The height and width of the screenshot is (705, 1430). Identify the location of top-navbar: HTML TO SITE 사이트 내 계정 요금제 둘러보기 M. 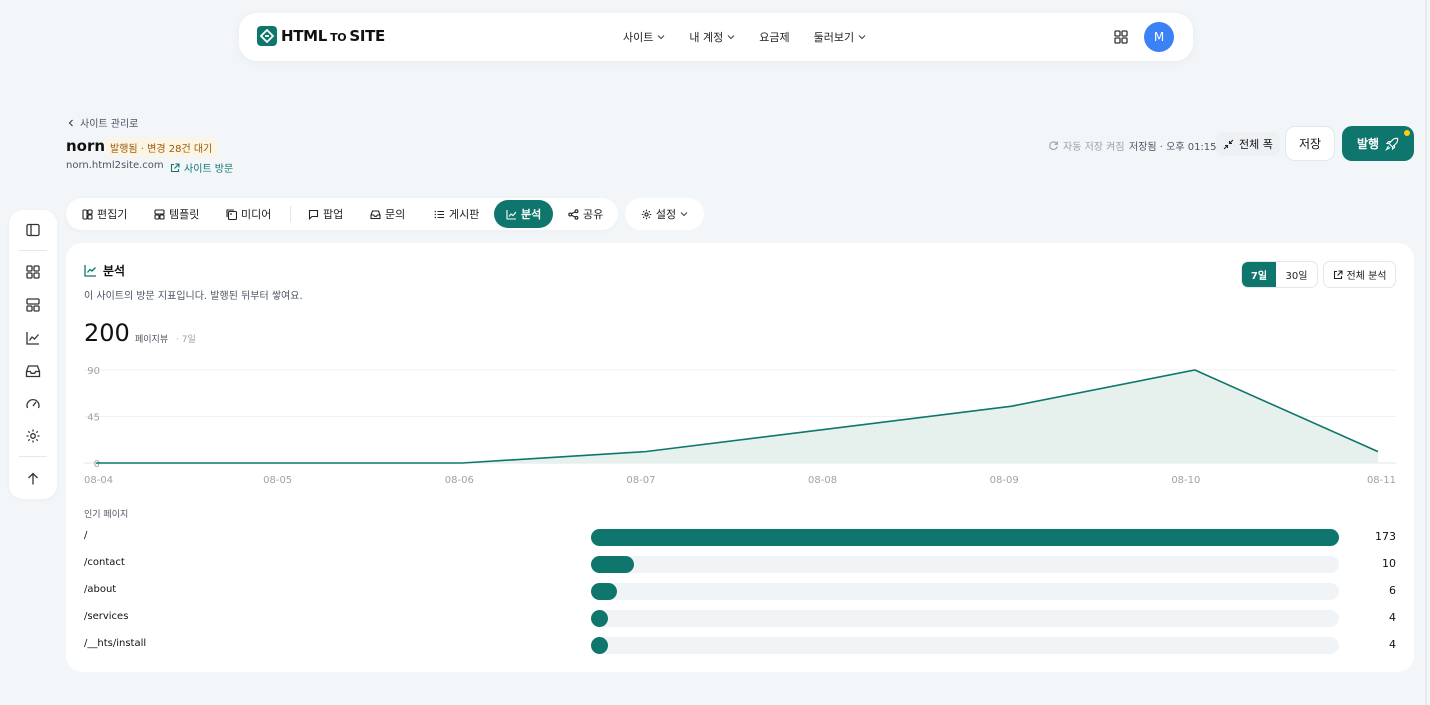
(716, 37).